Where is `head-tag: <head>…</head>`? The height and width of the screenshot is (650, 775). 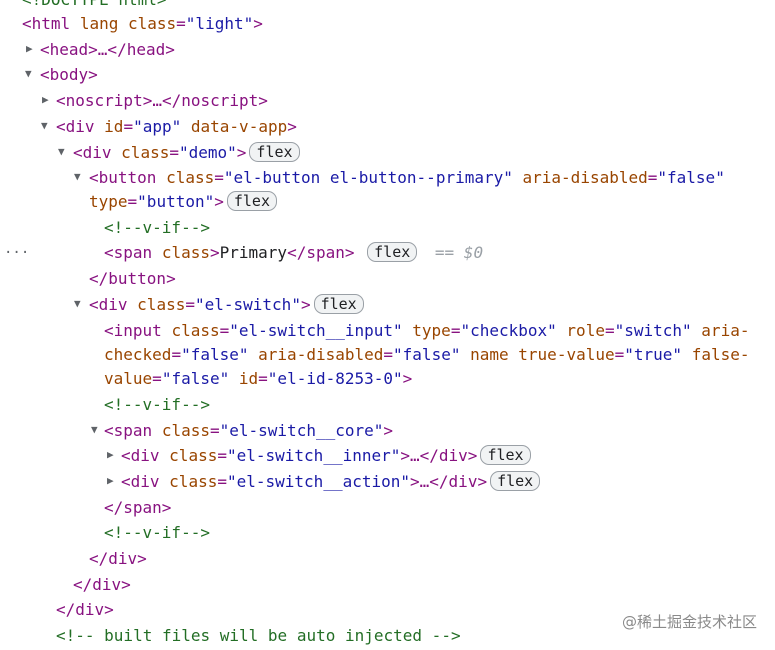 head-tag: <head>…</head> is located at coordinates (107, 49).